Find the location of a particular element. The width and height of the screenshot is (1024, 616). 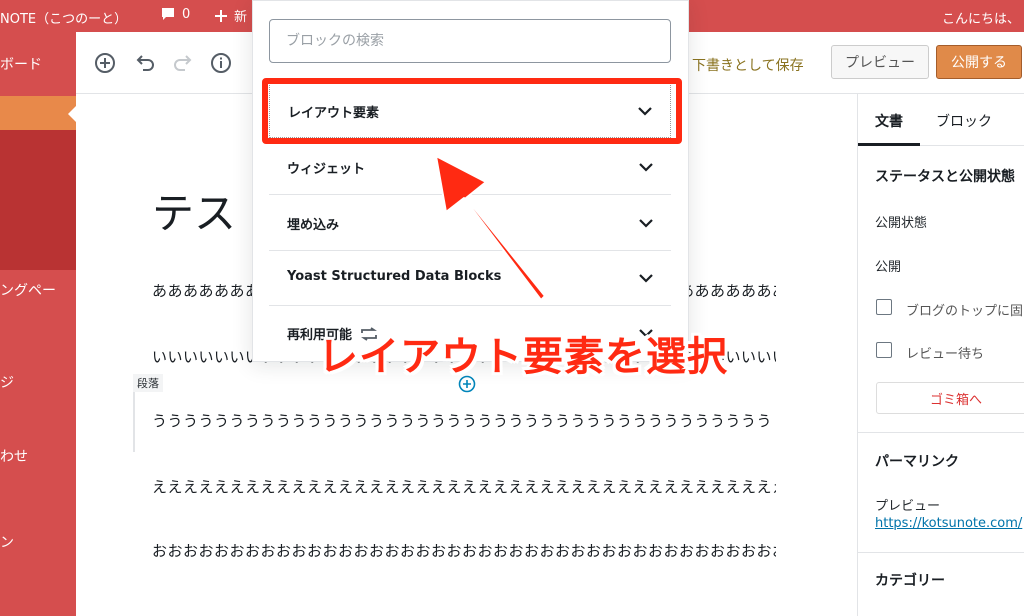

panel-label: 埋め込み is located at coordinates (313, 225).